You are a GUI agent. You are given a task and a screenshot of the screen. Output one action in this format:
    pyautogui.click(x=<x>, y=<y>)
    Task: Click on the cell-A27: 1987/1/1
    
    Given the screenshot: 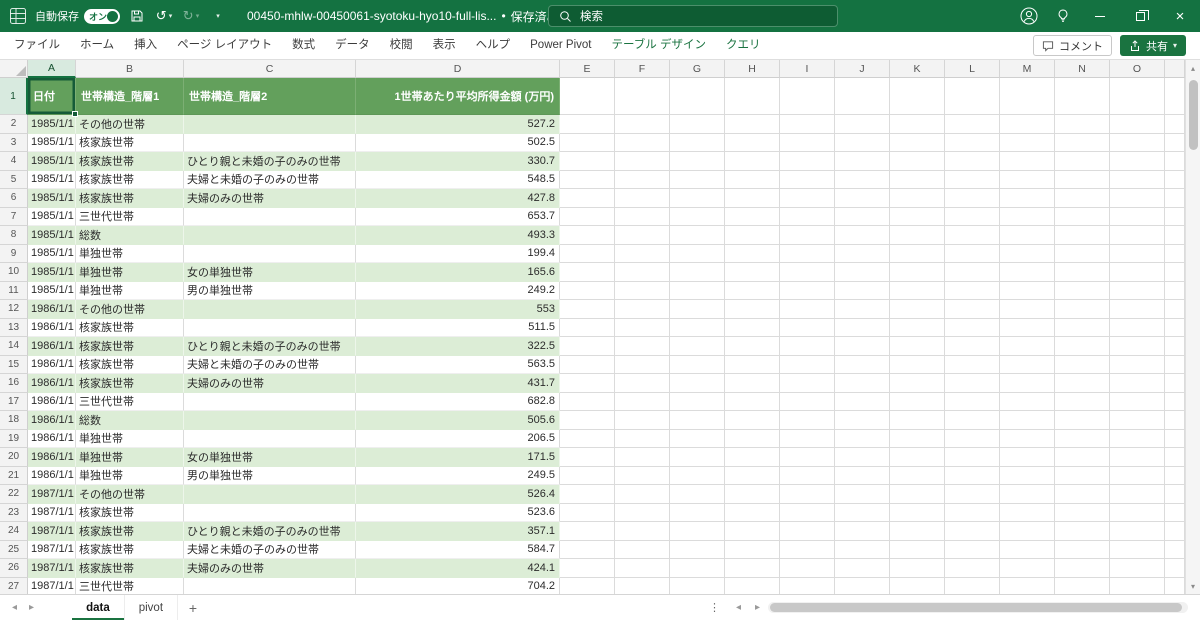 What is the action you would take?
    pyautogui.click(x=52, y=585)
    